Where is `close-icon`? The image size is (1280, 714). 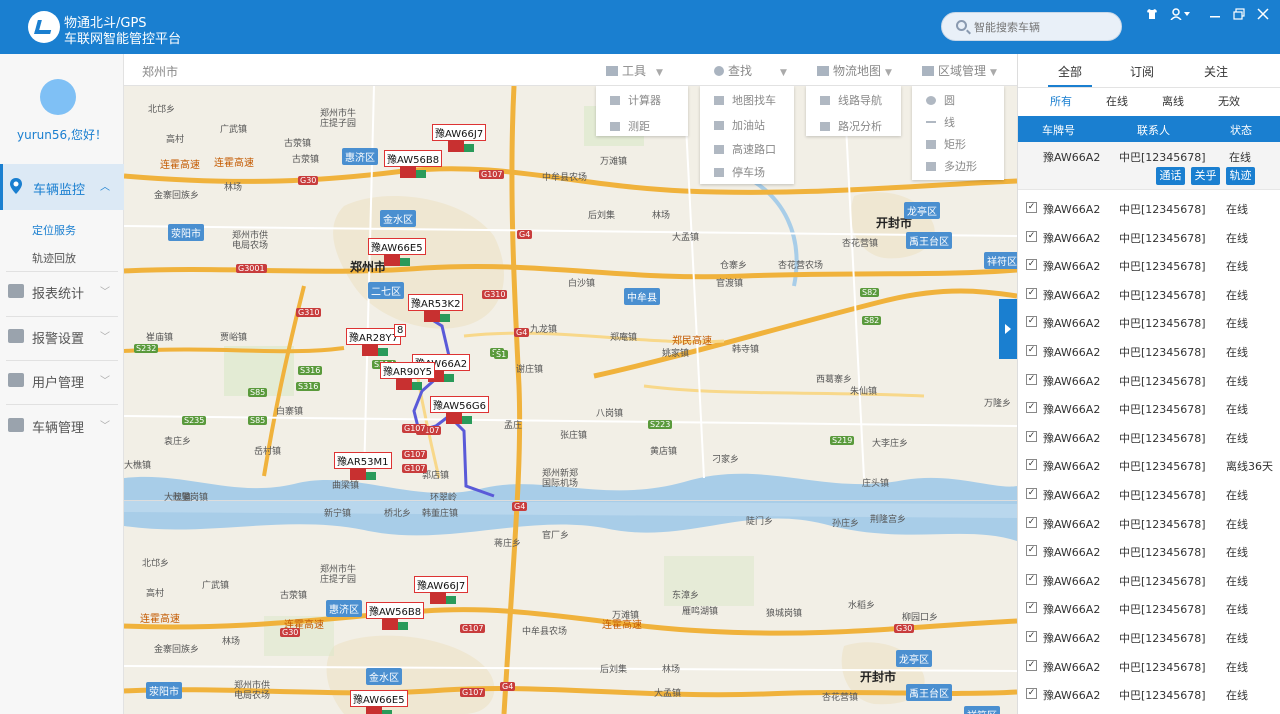
close-icon is located at coordinates (1263, 15).